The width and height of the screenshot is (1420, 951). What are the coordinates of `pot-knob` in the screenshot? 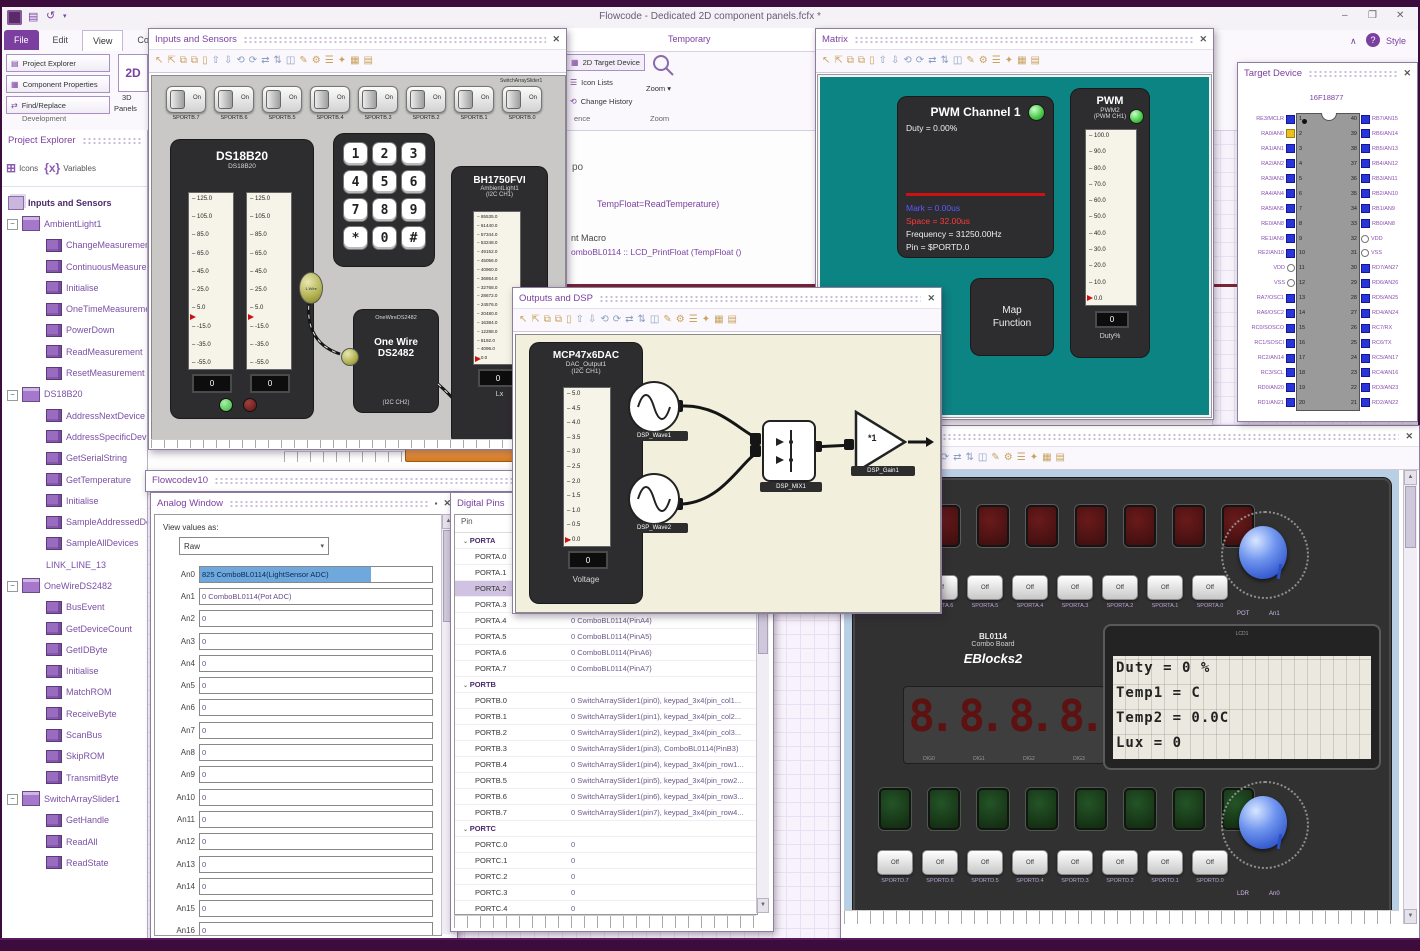 It's located at (1265, 555).